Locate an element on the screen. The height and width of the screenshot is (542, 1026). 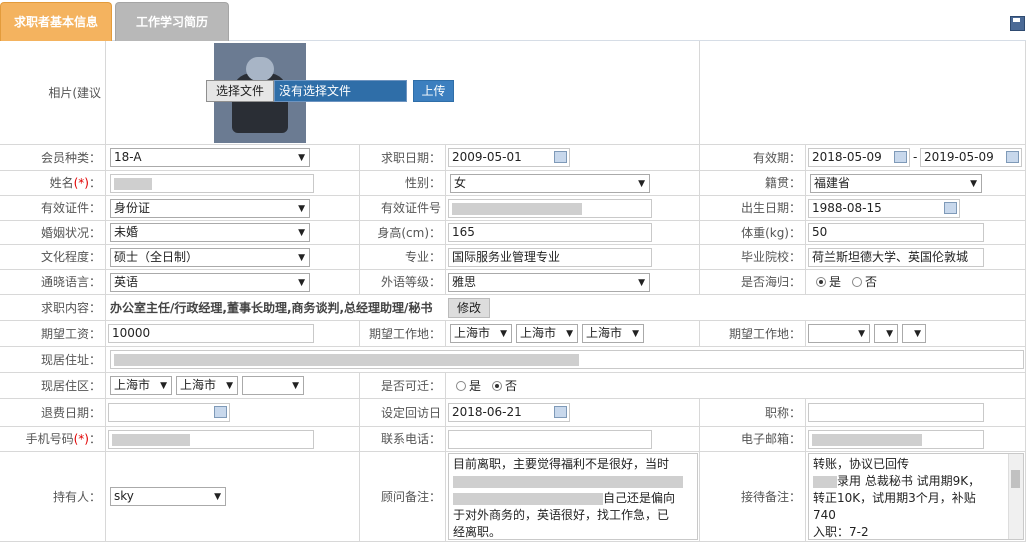
valid-period-cell: 2018-05-09 - 2019-05-09 is located at coordinates (916, 158).